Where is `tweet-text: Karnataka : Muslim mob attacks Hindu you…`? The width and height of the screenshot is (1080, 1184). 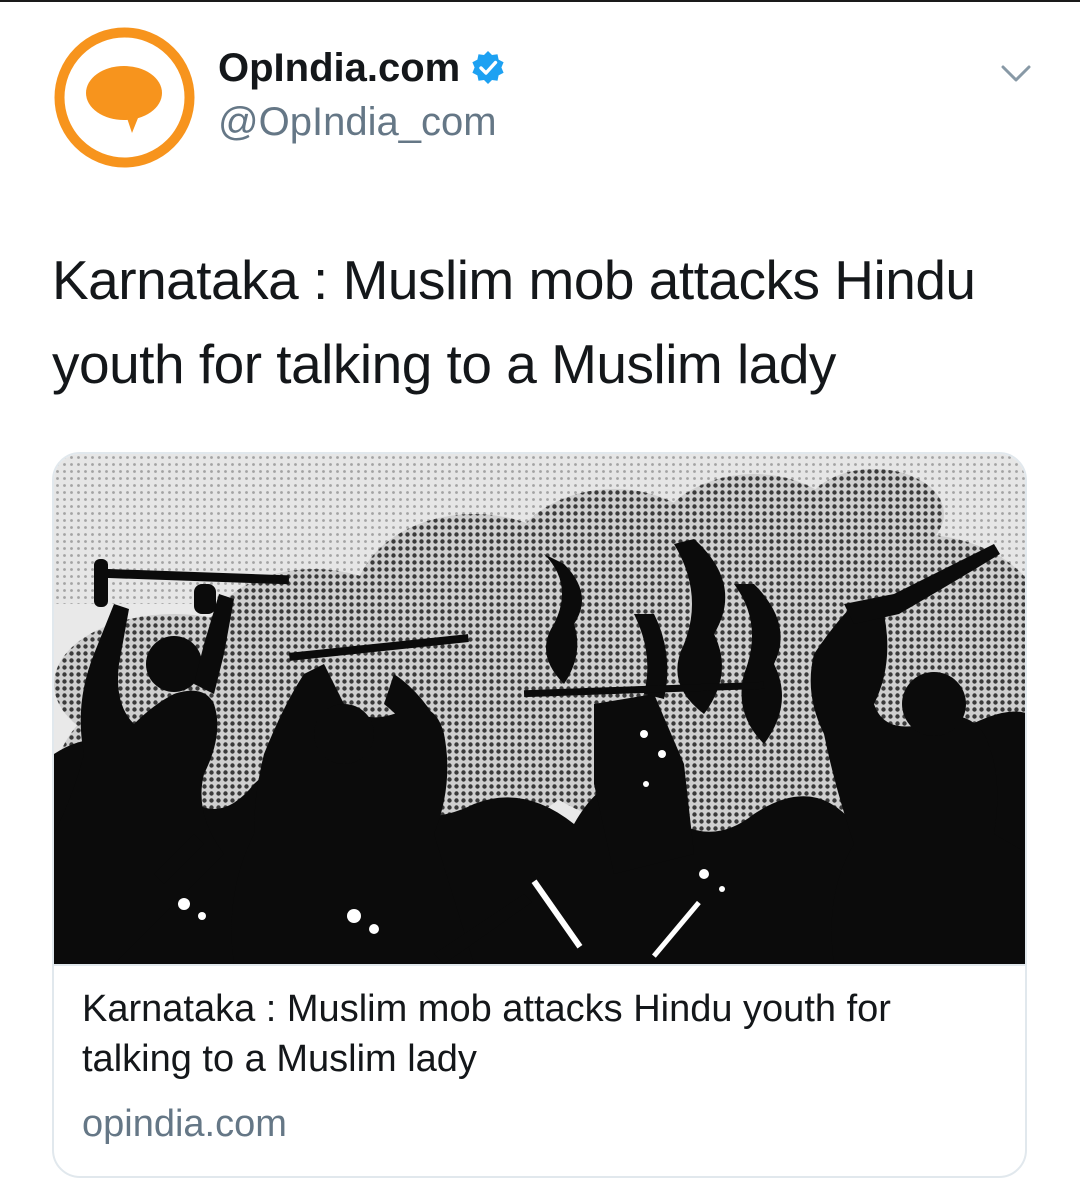 tweet-text: Karnataka : Muslim mob attacks Hindu you… is located at coordinates (514, 322).